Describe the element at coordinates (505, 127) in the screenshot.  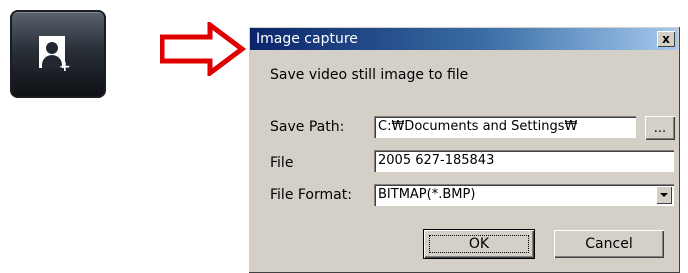
I see `save-path-field: C:₩Documents and Settings₩` at that location.